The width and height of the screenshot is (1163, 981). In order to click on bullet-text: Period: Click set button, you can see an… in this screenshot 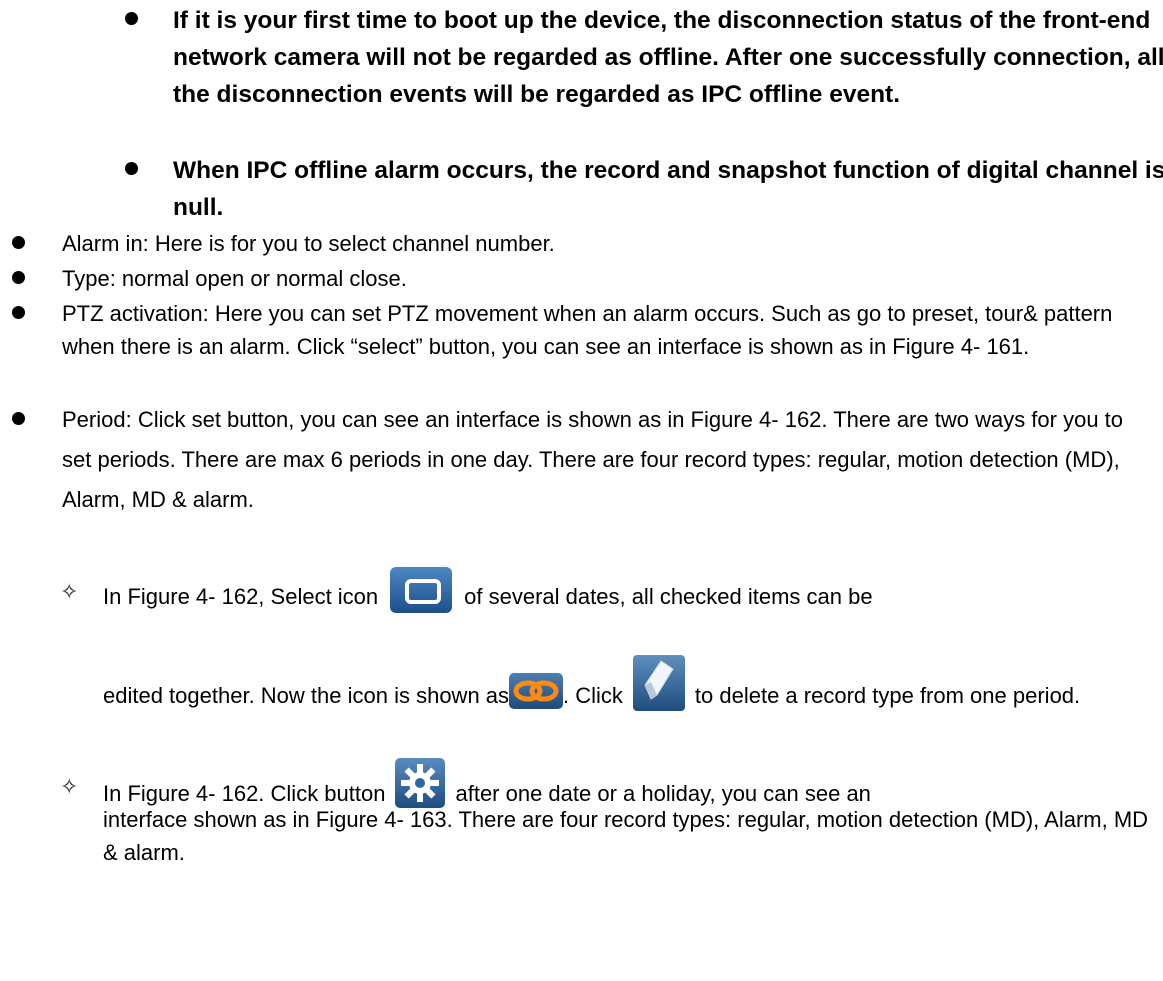, I will do `click(593, 459)`.